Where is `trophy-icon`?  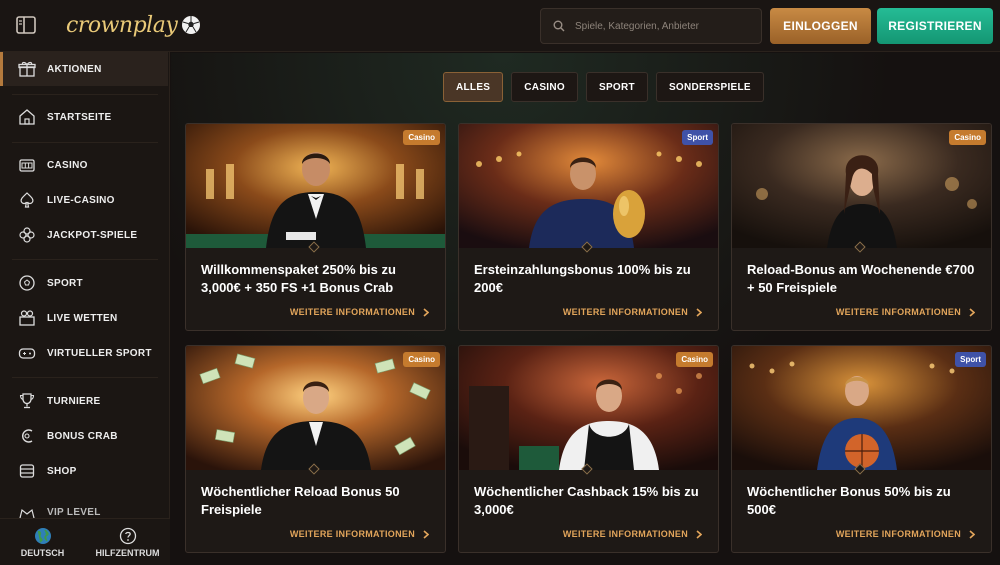 trophy-icon is located at coordinates (27, 401).